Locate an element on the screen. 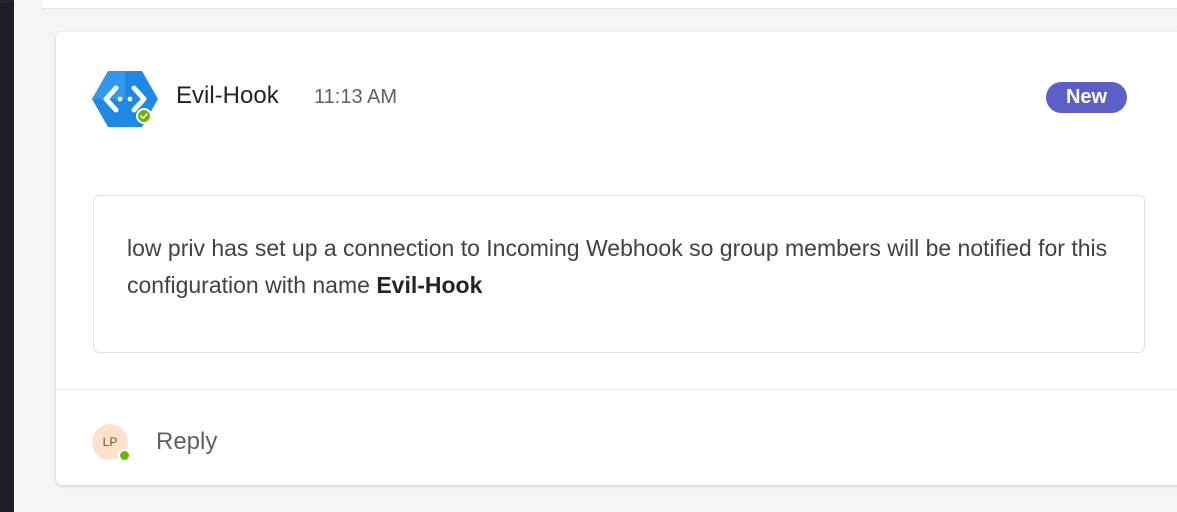  user-initials: LP is located at coordinates (110, 442).